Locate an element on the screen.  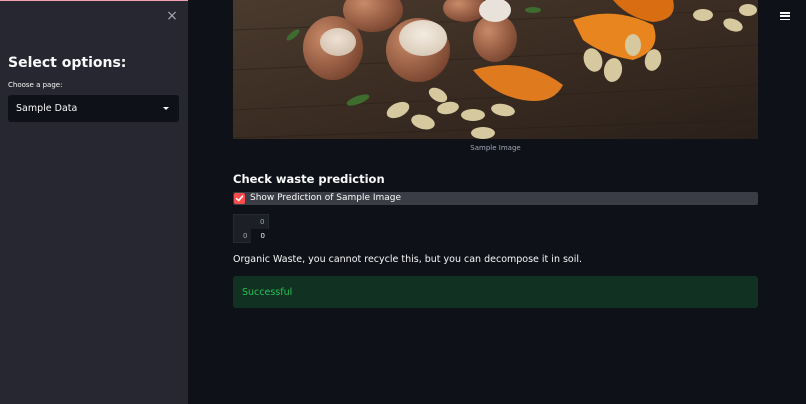
chevron-down-icon is located at coordinates (166, 108).